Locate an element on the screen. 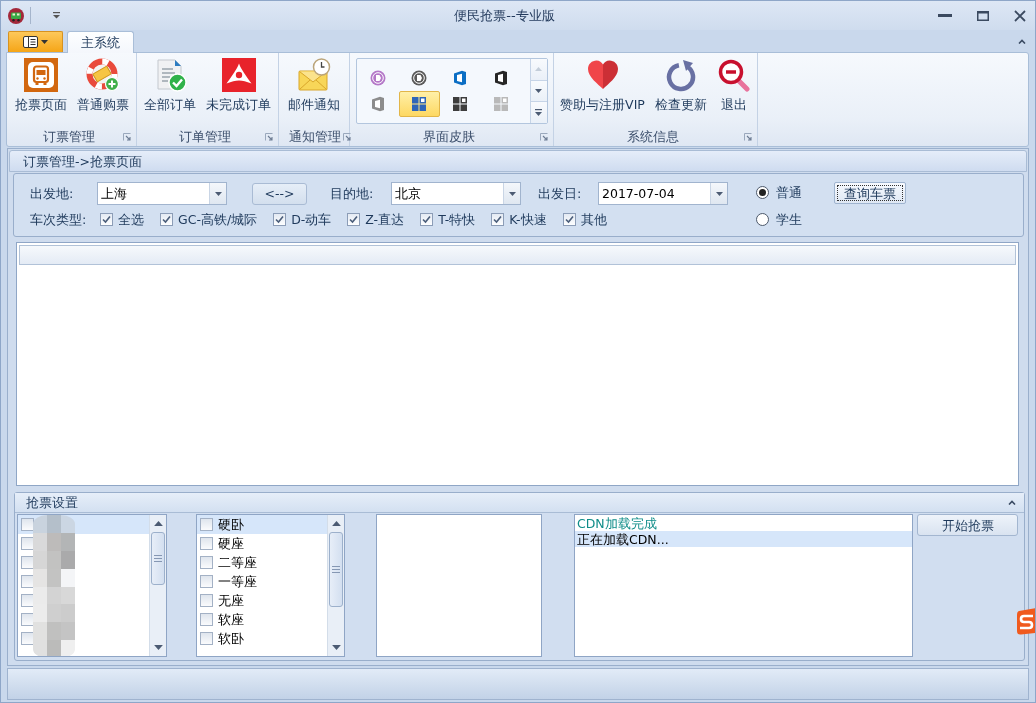  destination-combobox: 北京 is located at coordinates (456, 193).